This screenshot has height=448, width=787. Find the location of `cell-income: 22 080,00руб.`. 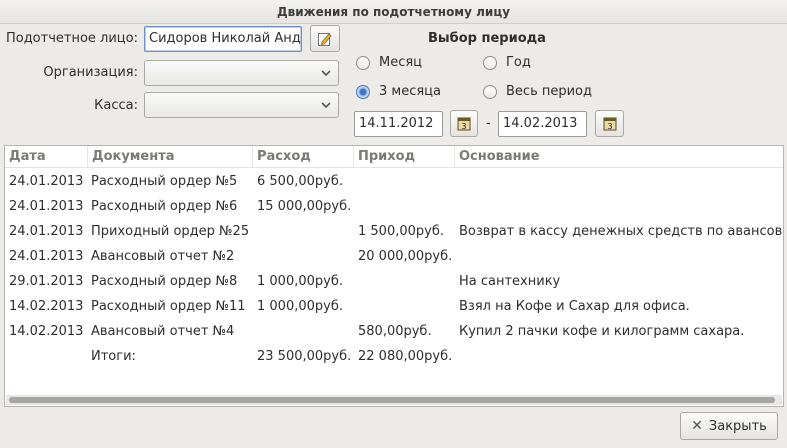

cell-income: 22 080,00руб. is located at coordinates (405, 356).